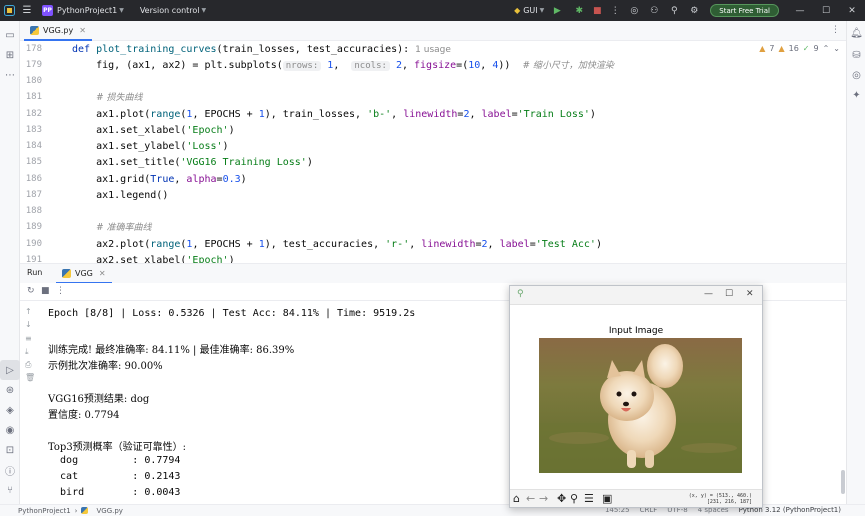 Image resolution: width=865 pixels, height=516 pixels. Describe the element at coordinates (694, 11) in the screenshot. I see `settings-gear-icon: ⚙` at that location.